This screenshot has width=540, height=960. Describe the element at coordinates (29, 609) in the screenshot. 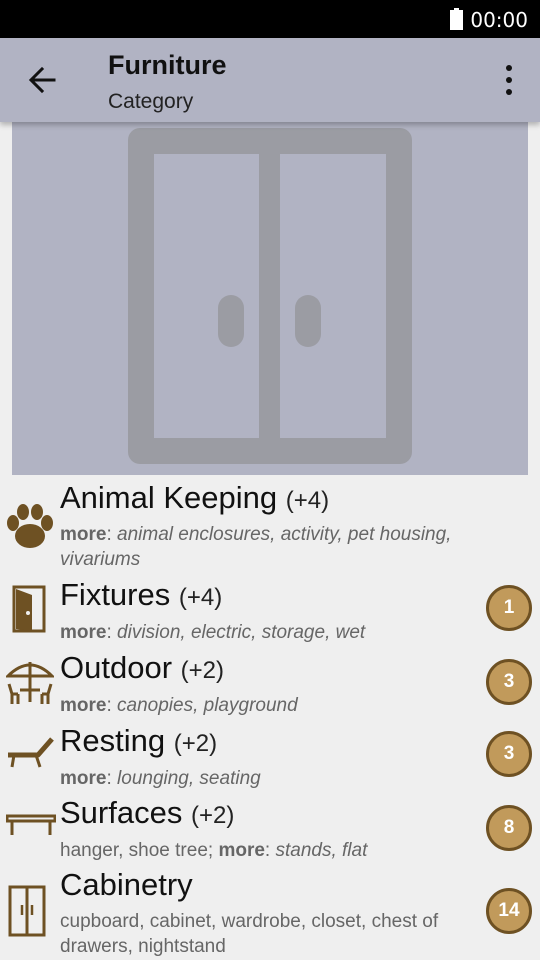

I see `door-icon` at that location.